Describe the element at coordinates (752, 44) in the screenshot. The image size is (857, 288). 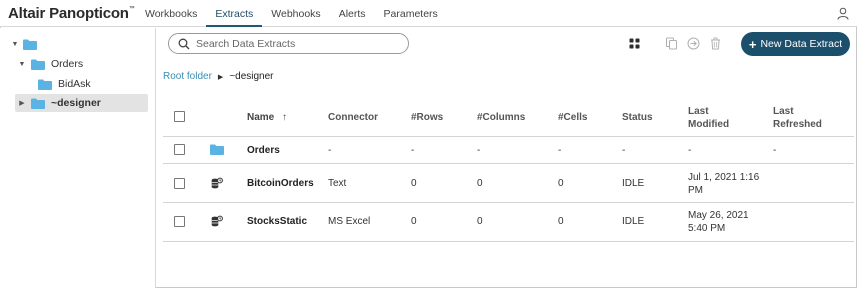
I see `plus-icon: +` at that location.